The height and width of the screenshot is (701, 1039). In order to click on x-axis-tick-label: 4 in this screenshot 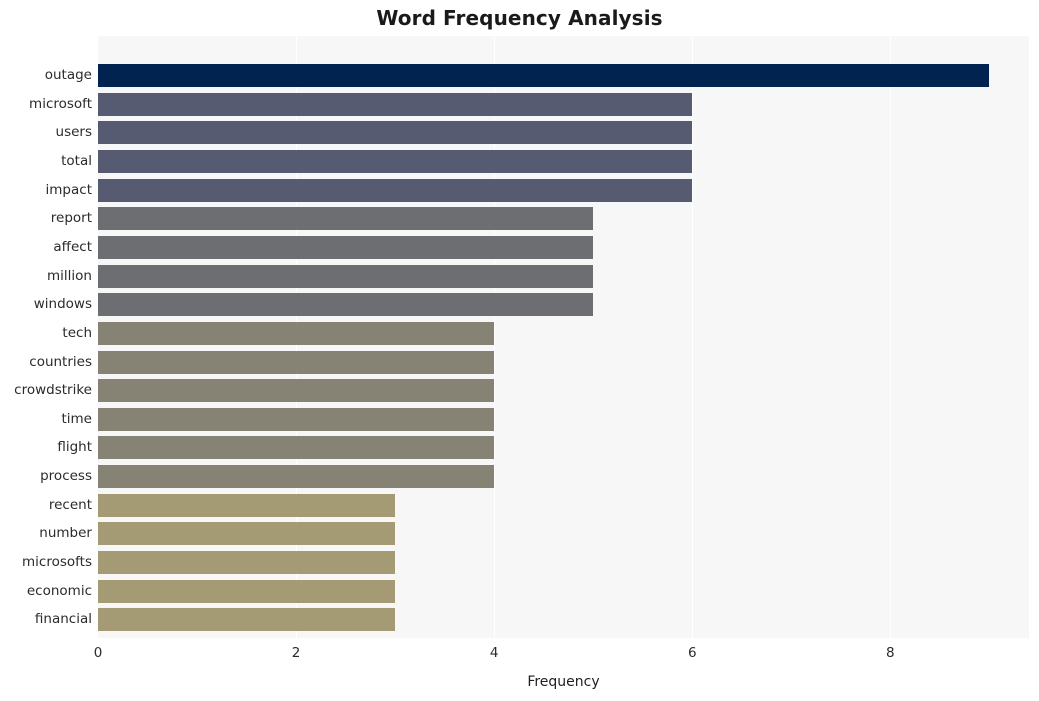, I will do `click(494, 653)`.